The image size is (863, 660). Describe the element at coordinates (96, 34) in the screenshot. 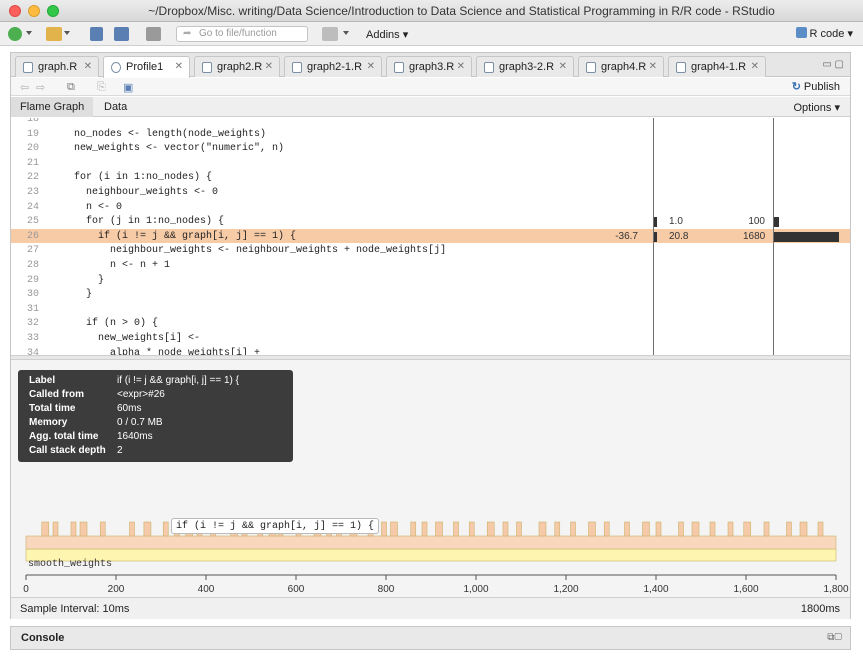

I see `save-icon` at that location.